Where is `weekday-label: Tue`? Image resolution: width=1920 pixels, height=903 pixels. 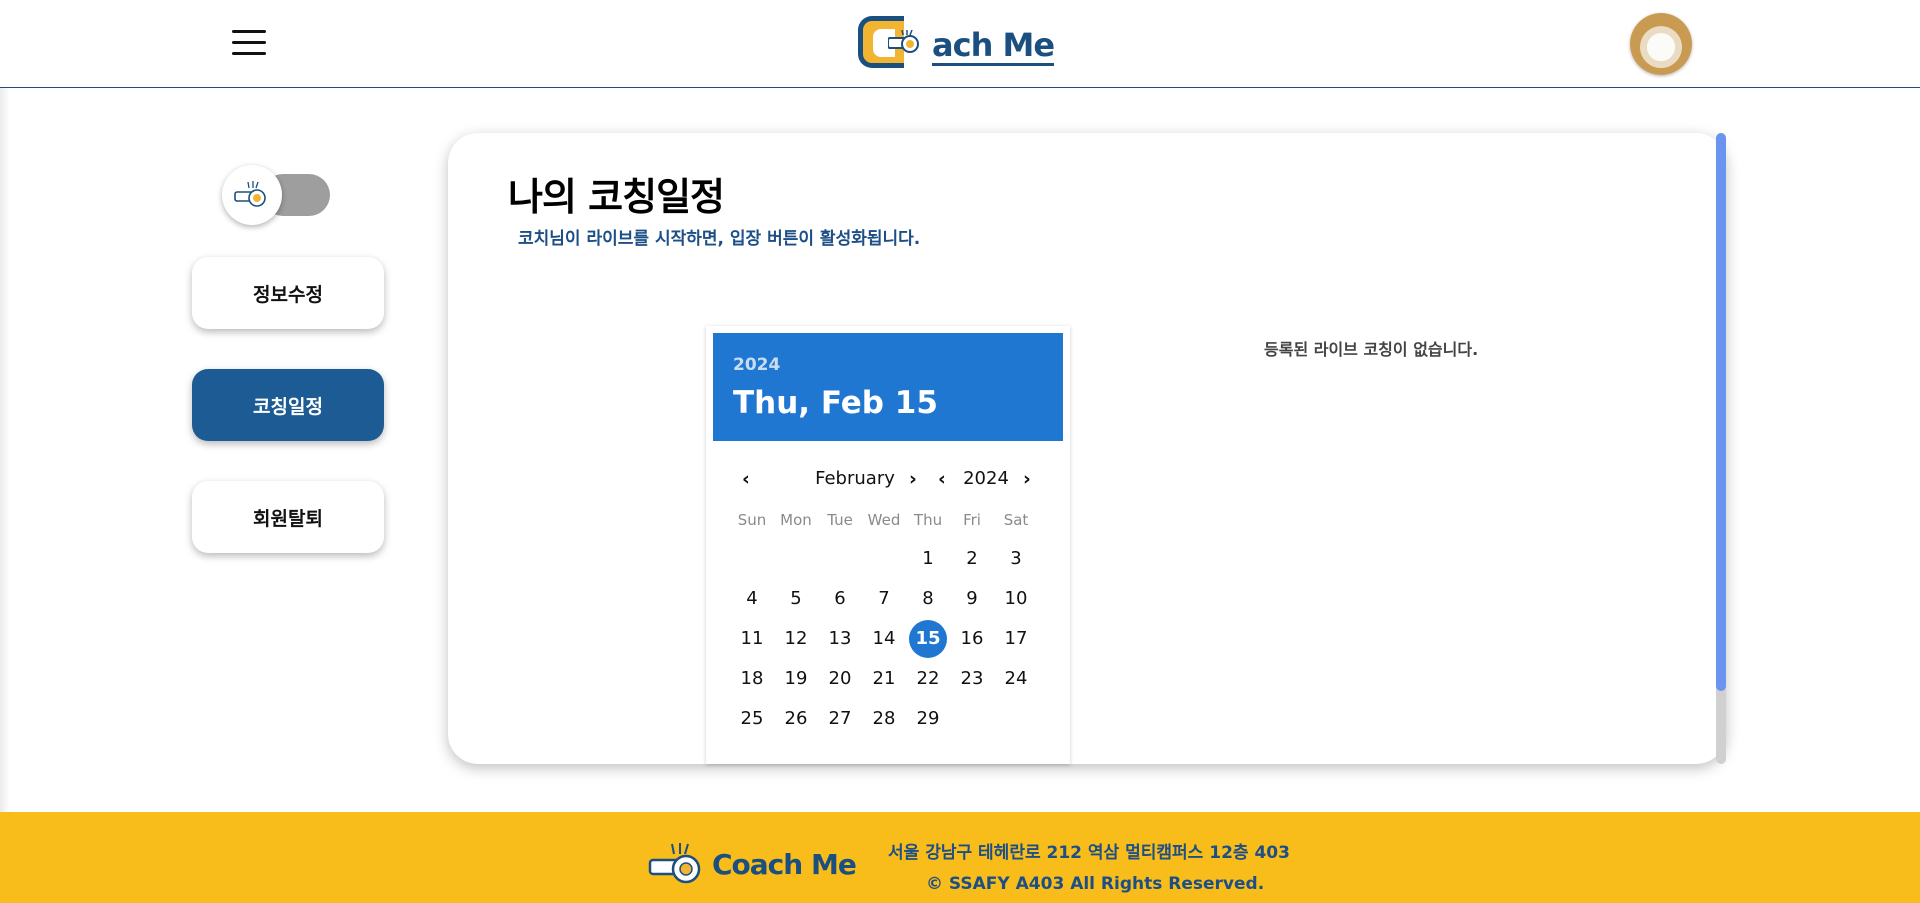
weekday-label: Tue is located at coordinates (840, 520).